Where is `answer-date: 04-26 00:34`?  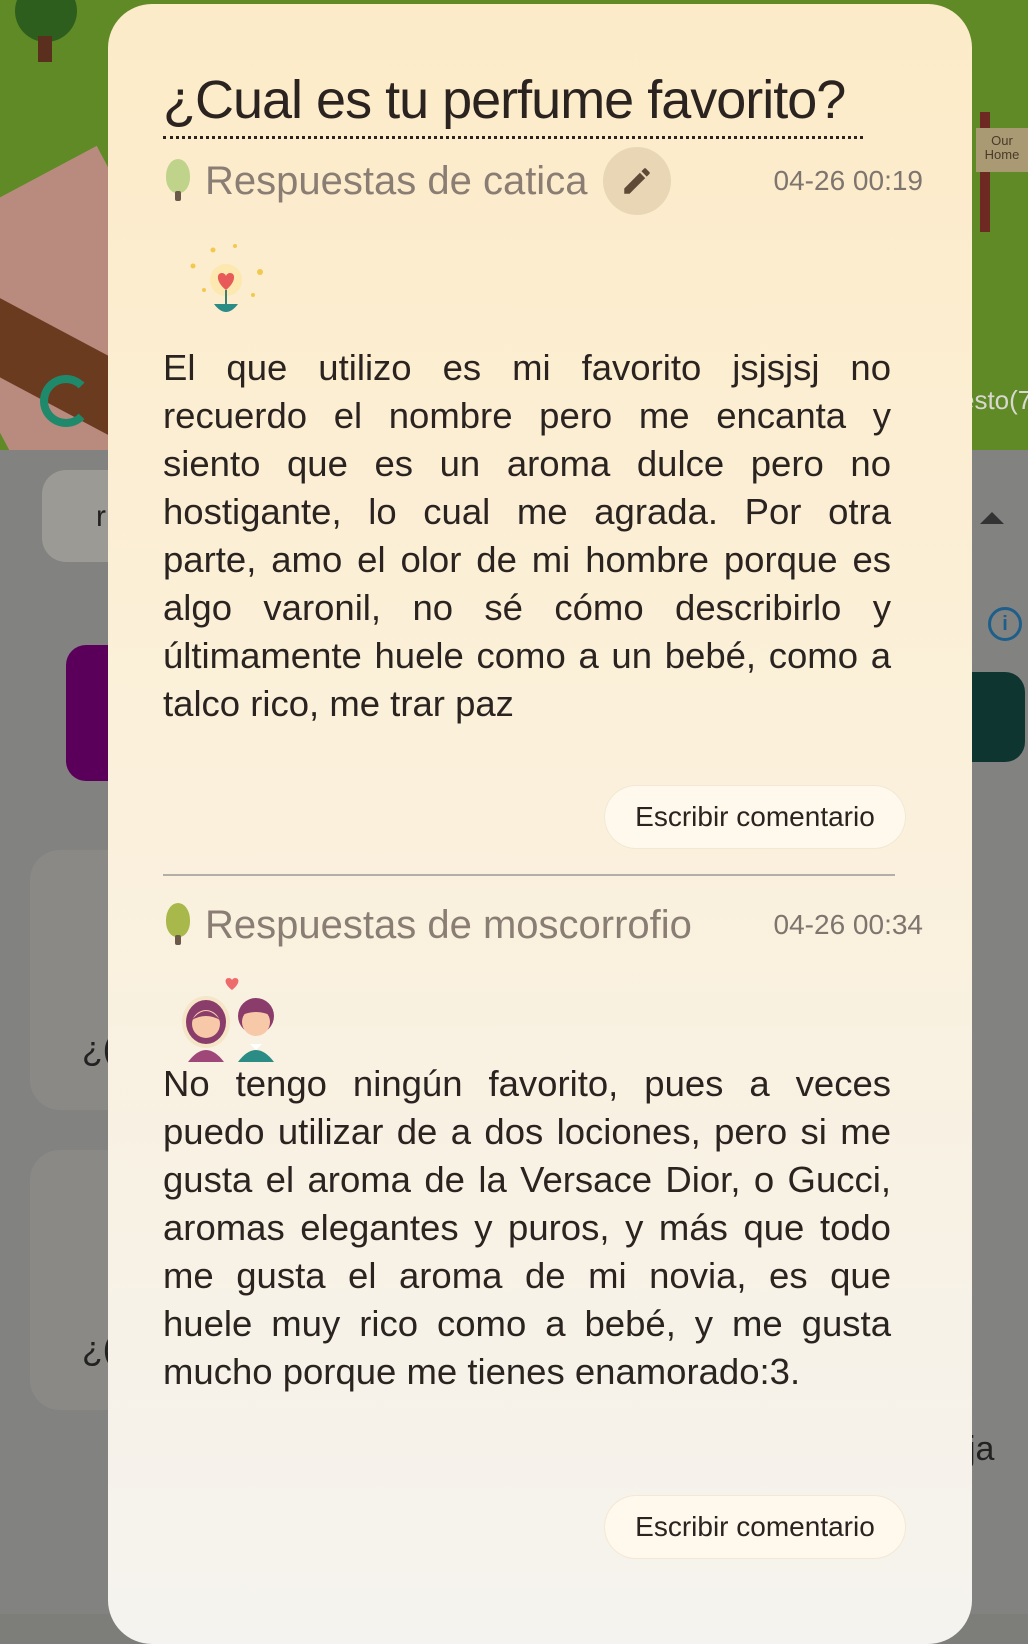
answer-date: 04-26 00:34 is located at coordinates (848, 924).